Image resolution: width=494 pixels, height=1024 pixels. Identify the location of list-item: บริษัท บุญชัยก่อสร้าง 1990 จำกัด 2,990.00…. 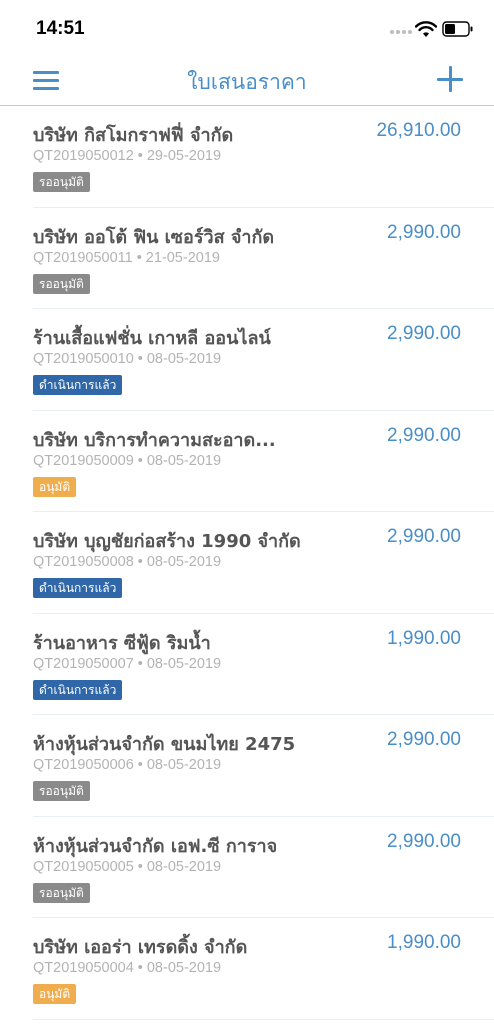
(263, 563).